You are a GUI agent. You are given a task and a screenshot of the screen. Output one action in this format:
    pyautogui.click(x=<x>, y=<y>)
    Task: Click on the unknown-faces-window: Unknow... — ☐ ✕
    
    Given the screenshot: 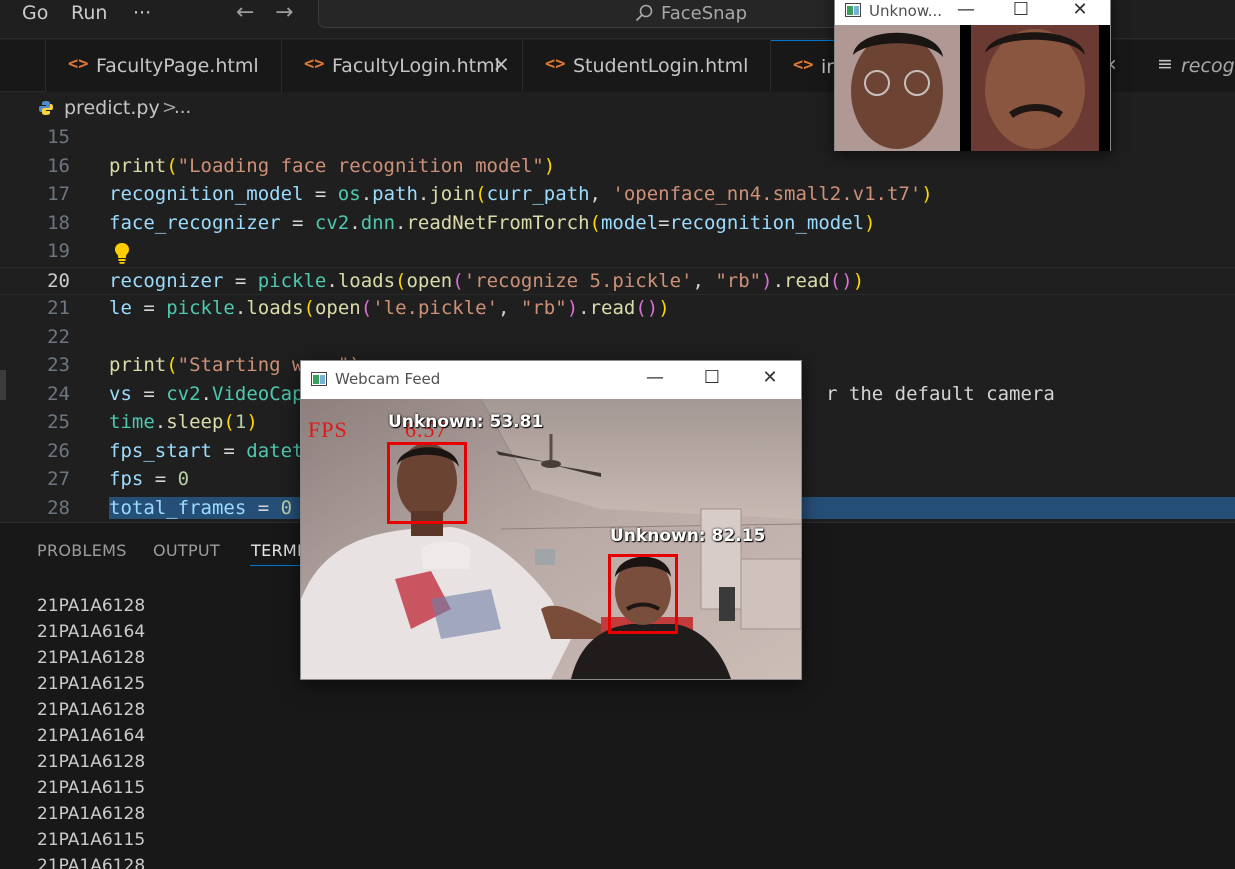 What is the action you would take?
    pyautogui.click(x=972, y=75)
    